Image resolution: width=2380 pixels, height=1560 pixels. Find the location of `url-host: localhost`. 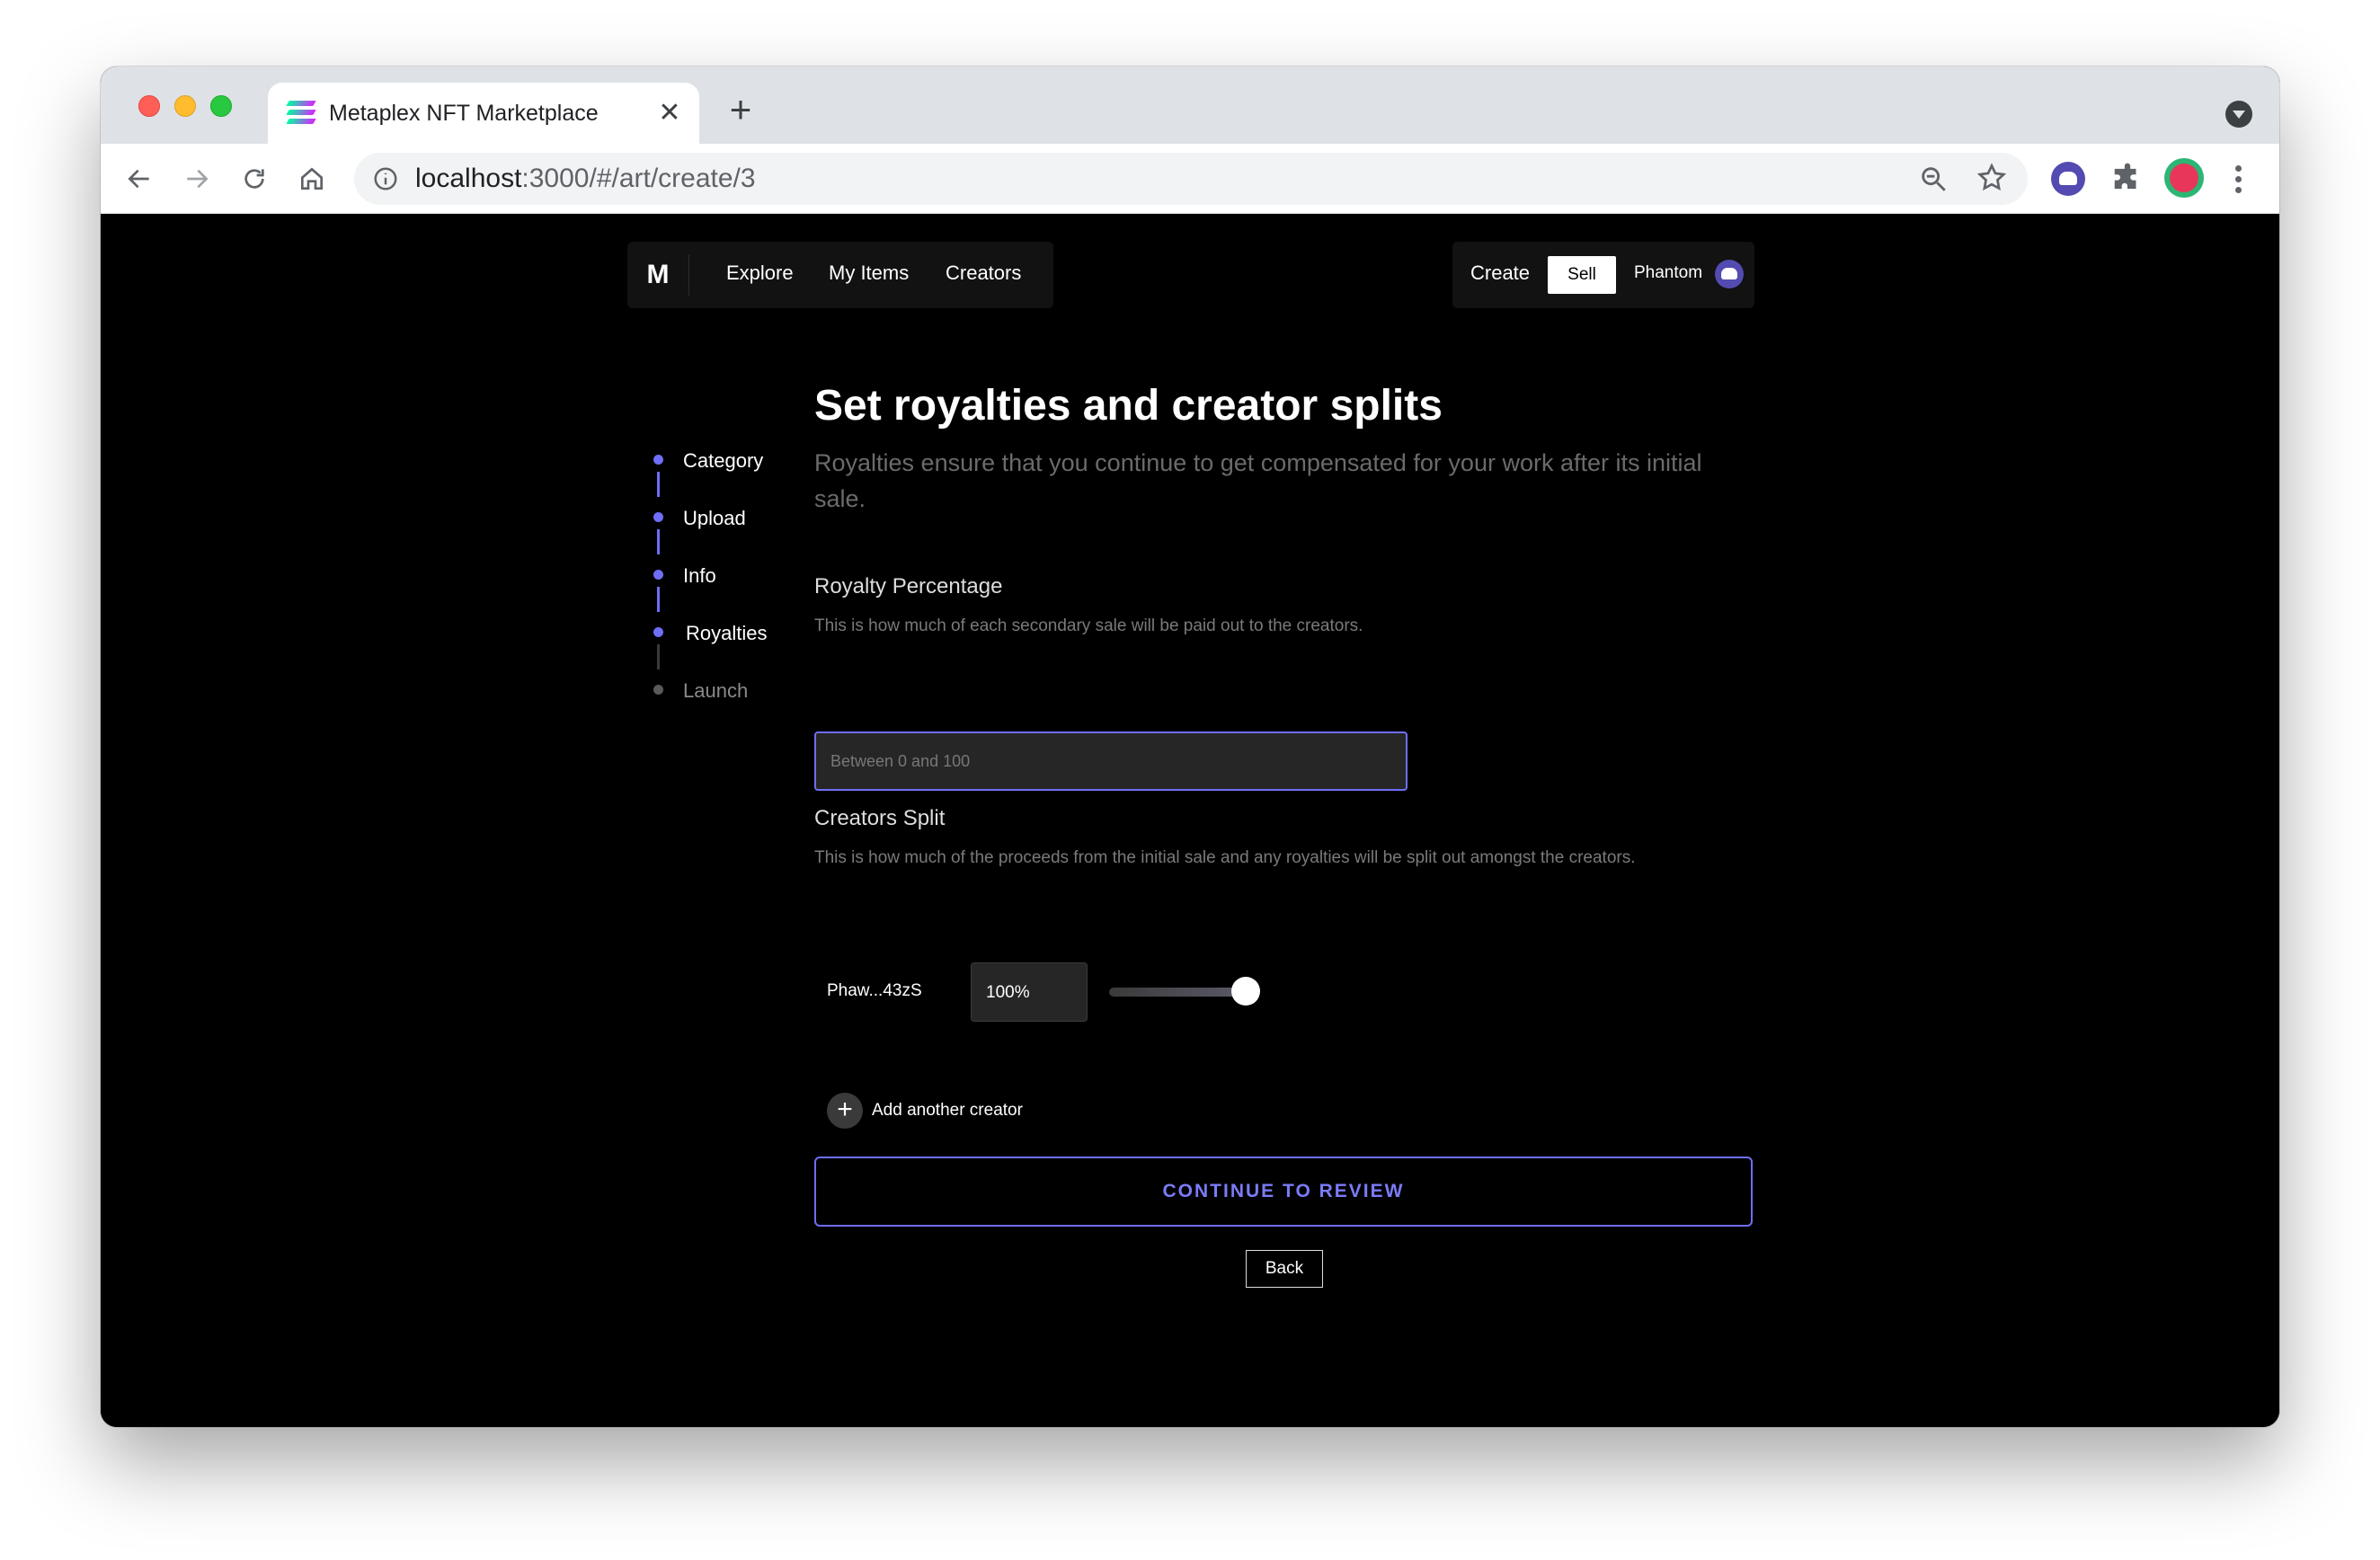

url-host: localhost is located at coordinates (469, 178).